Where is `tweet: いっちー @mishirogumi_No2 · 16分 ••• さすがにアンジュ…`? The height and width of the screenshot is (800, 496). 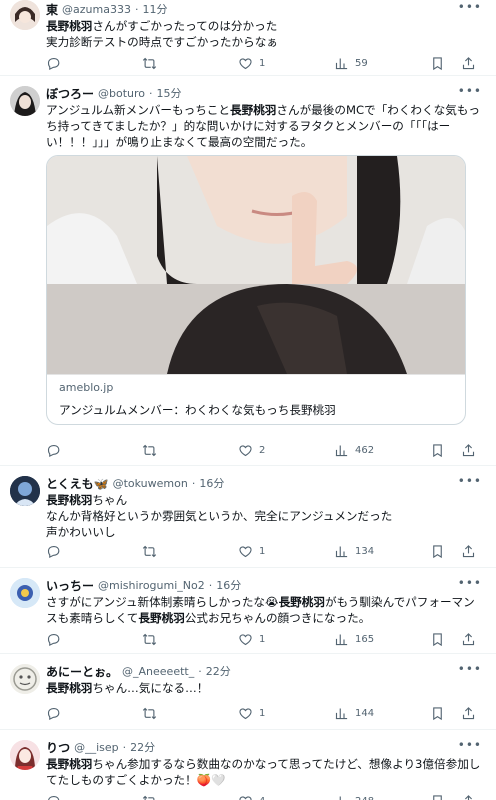
tweet: いっちー @mishirogumi_No2 · 16分 ••• さすがにアンジュ… is located at coordinates (248, 611).